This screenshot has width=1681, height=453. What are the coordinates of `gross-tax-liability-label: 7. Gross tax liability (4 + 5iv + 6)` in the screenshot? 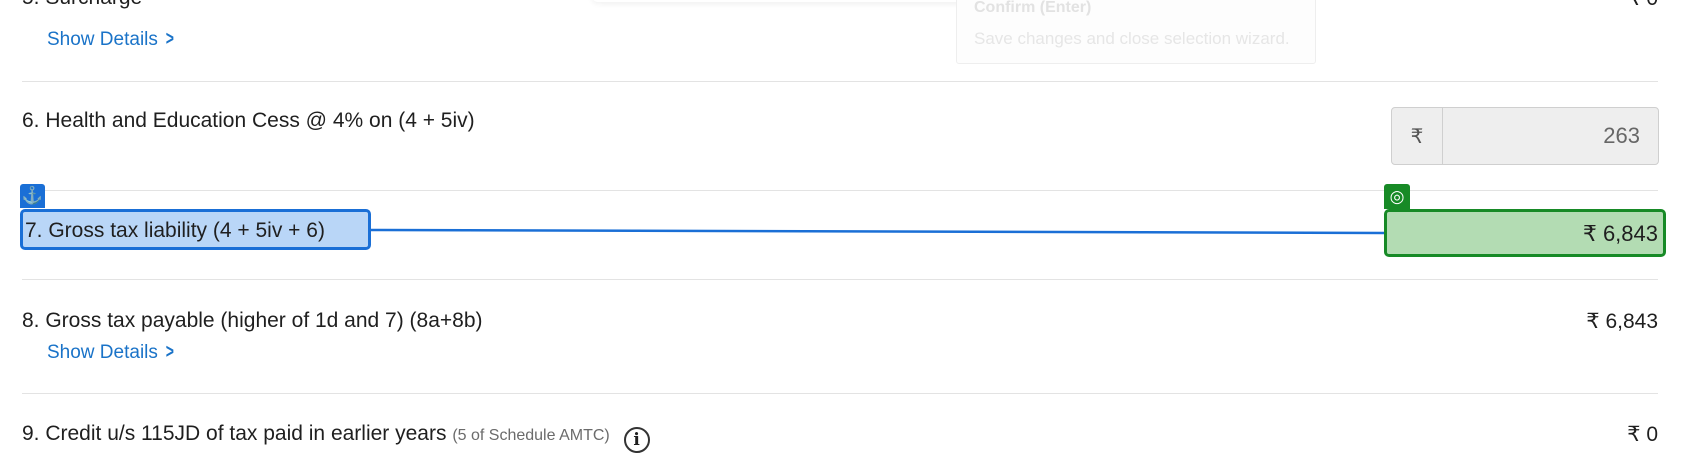 It's located at (195, 229).